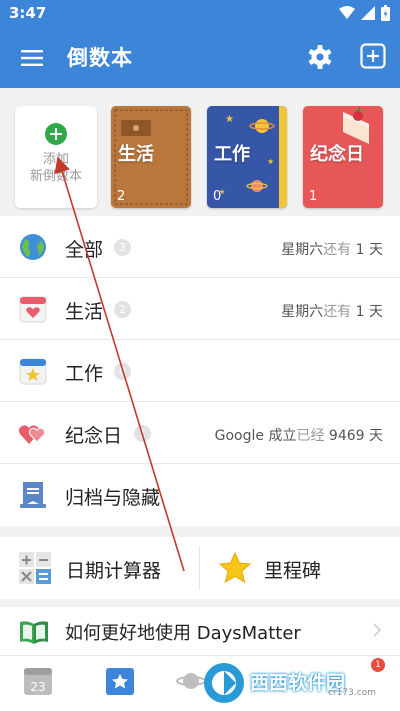 The width and height of the screenshot is (400, 711). I want to click on heart-calendar-icon, so click(33, 309).